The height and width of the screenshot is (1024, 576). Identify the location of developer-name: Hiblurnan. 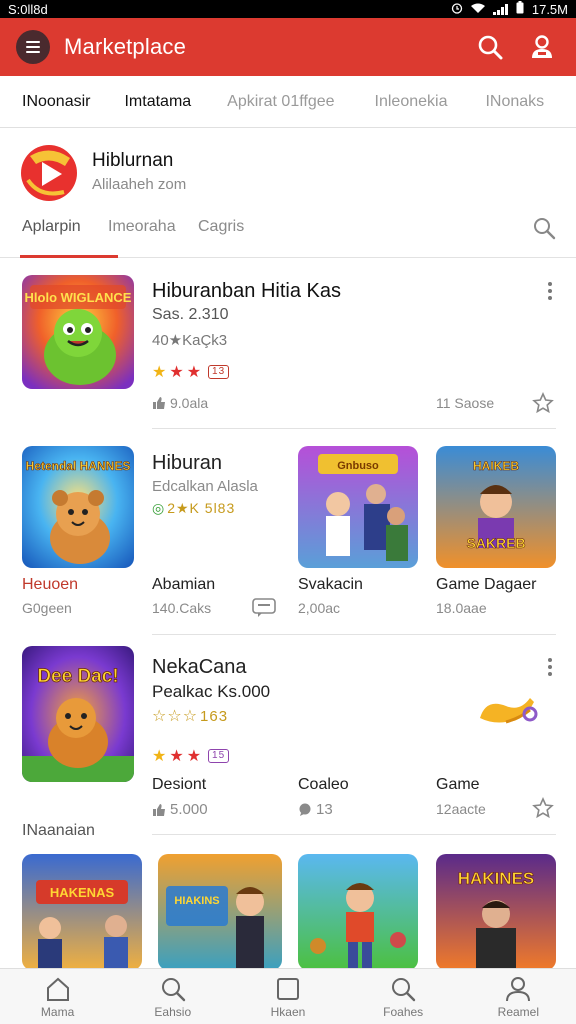
(133, 160).